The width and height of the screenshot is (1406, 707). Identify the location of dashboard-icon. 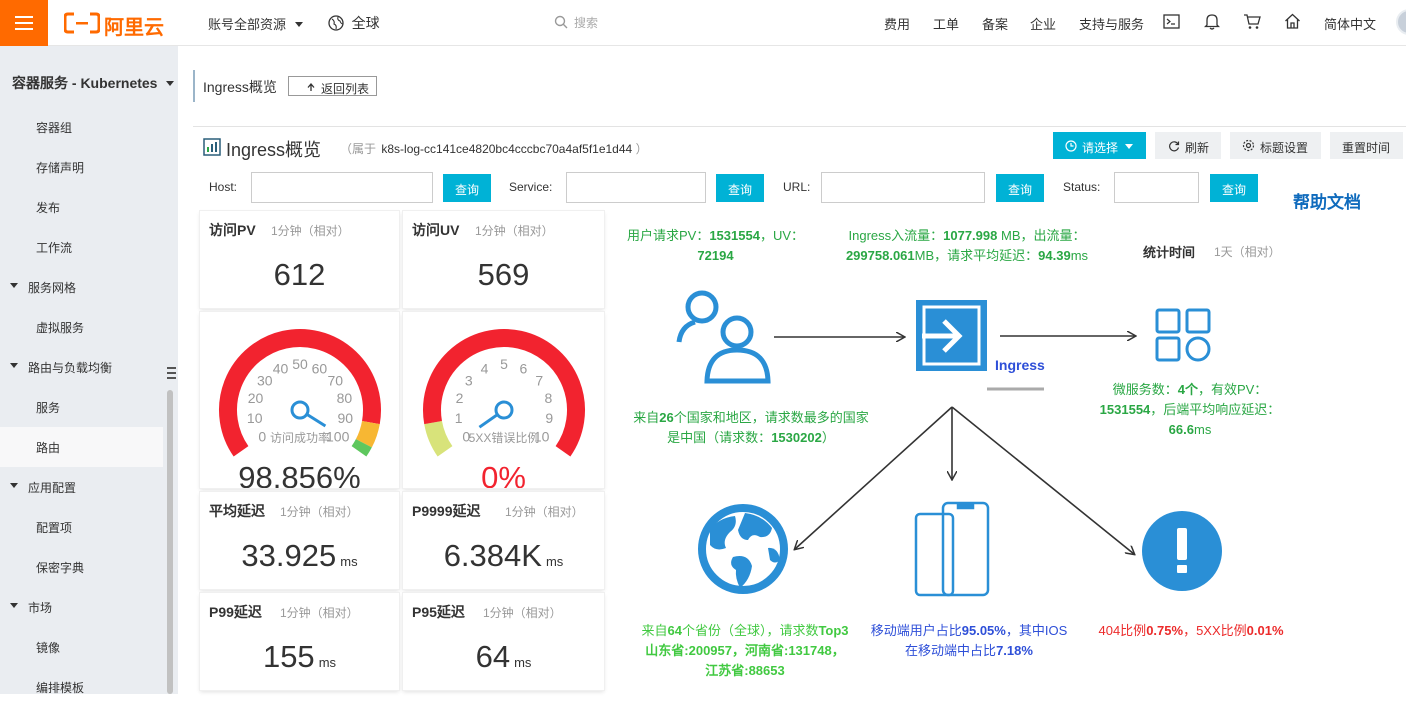
(212, 147).